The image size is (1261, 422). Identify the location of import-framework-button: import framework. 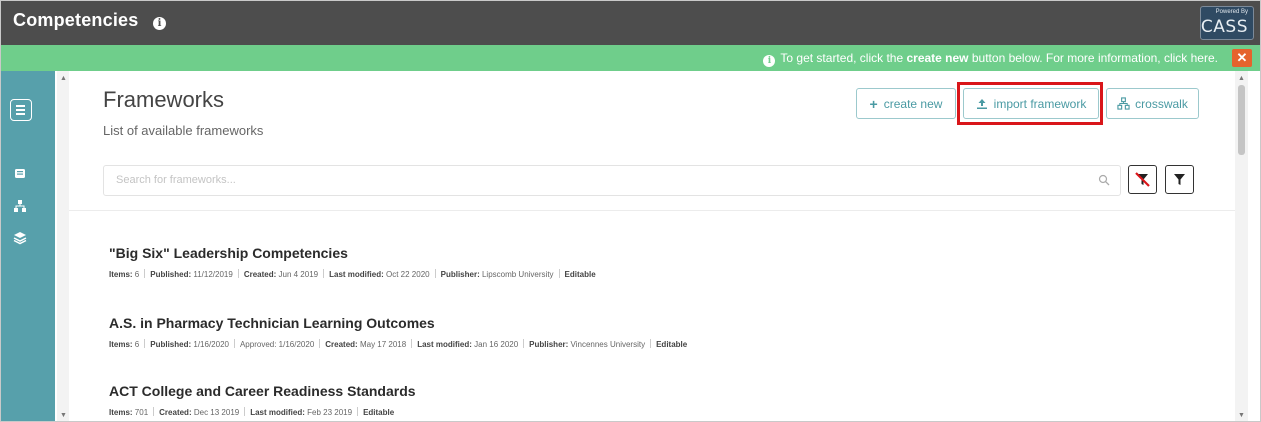
(1031, 103).